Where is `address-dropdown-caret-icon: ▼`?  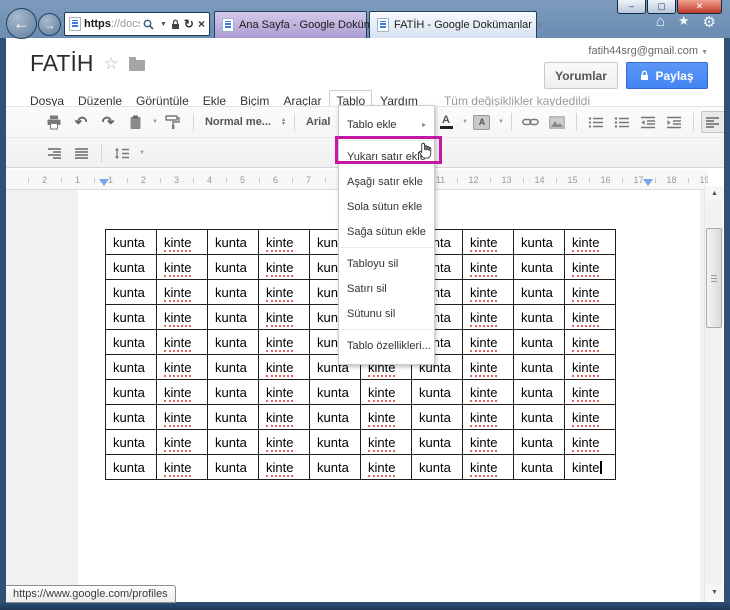
address-dropdown-caret-icon: ▼ is located at coordinates (163, 24).